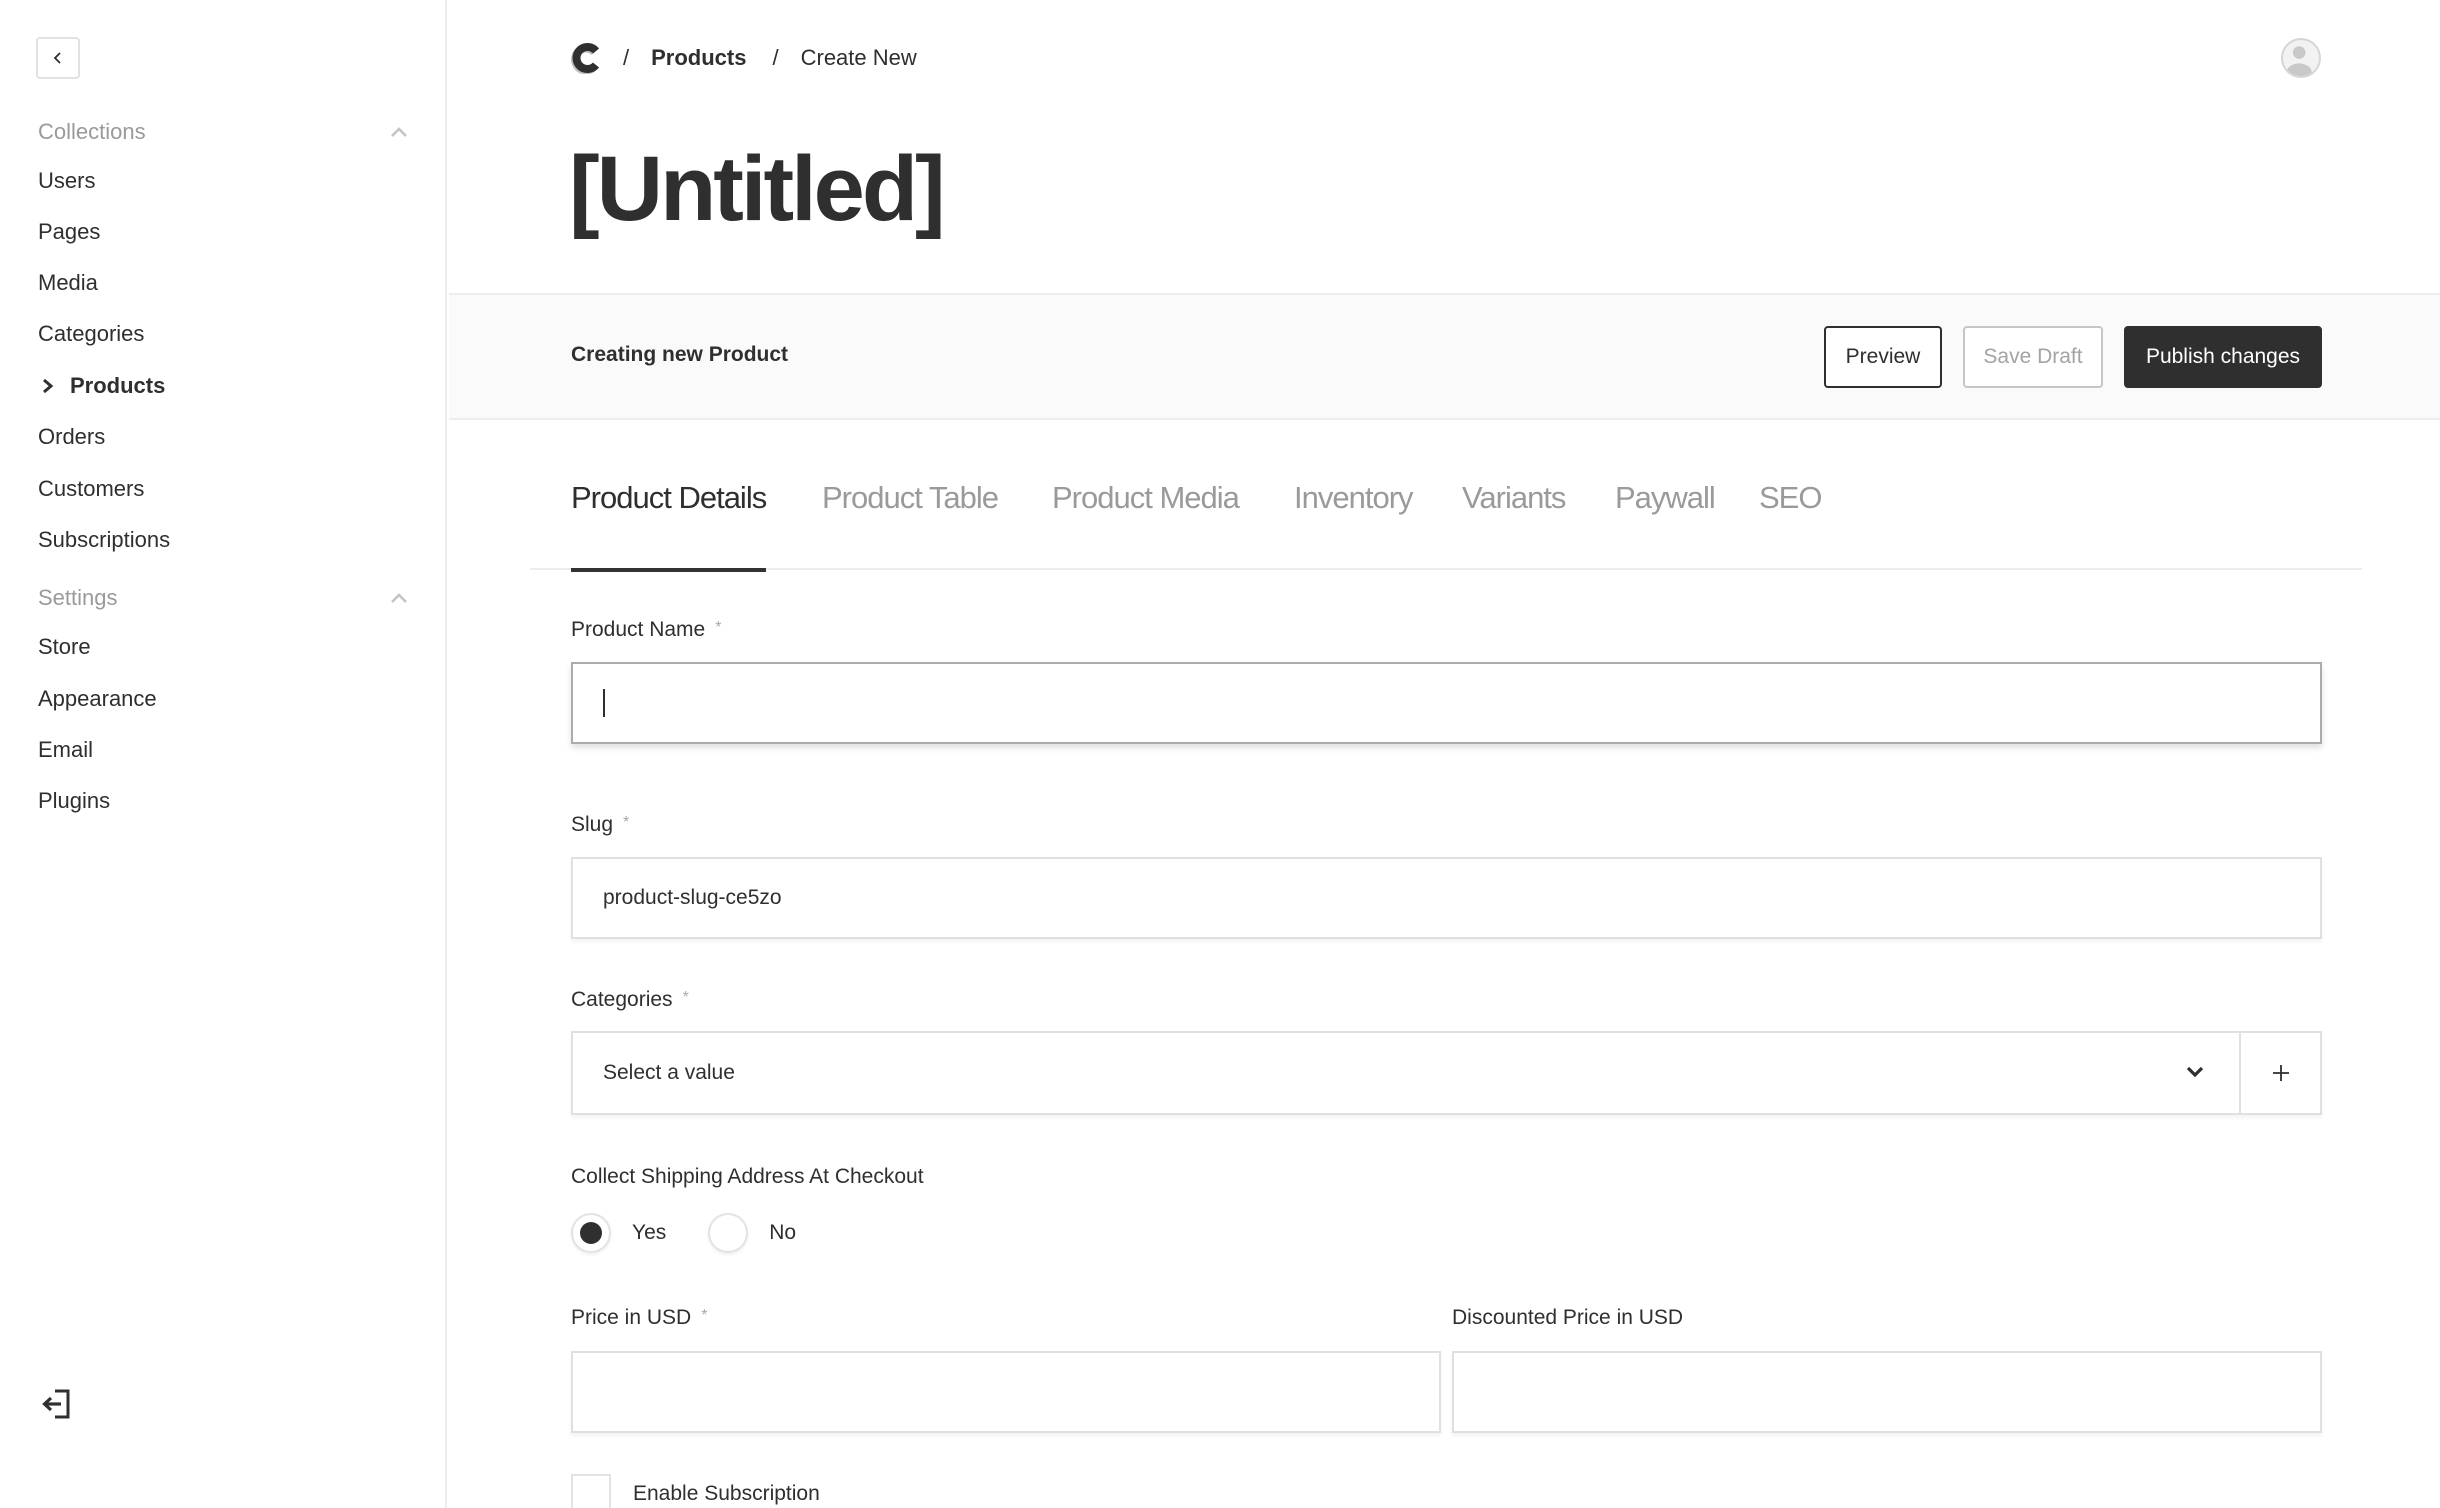  I want to click on shipping-no-radio, so click(728, 1233).